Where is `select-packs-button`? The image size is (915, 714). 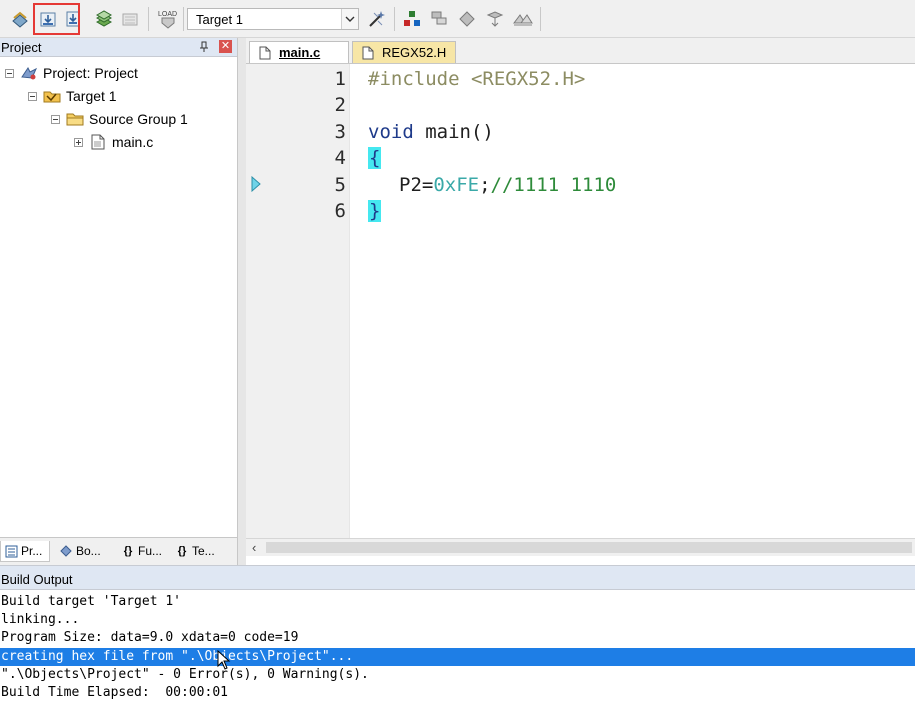
select-packs-button is located at coordinates (439, 19).